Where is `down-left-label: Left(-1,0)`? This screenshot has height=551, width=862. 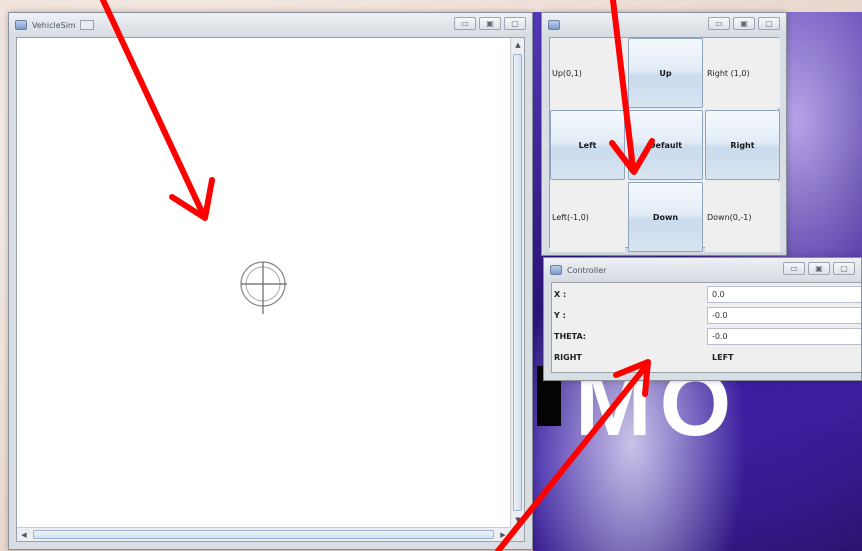 down-left-label: Left(-1,0) is located at coordinates (587, 217).